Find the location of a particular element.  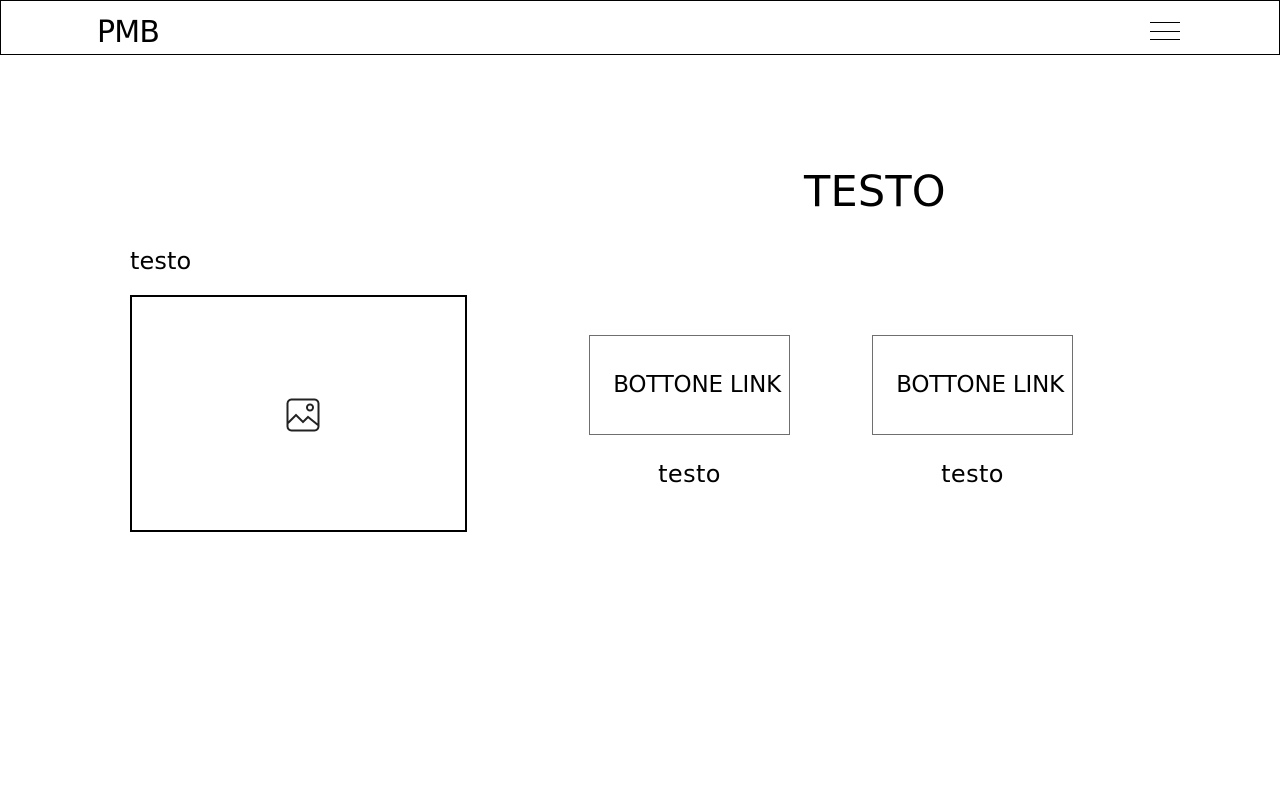

image-placeholder-icon is located at coordinates (303, 415).